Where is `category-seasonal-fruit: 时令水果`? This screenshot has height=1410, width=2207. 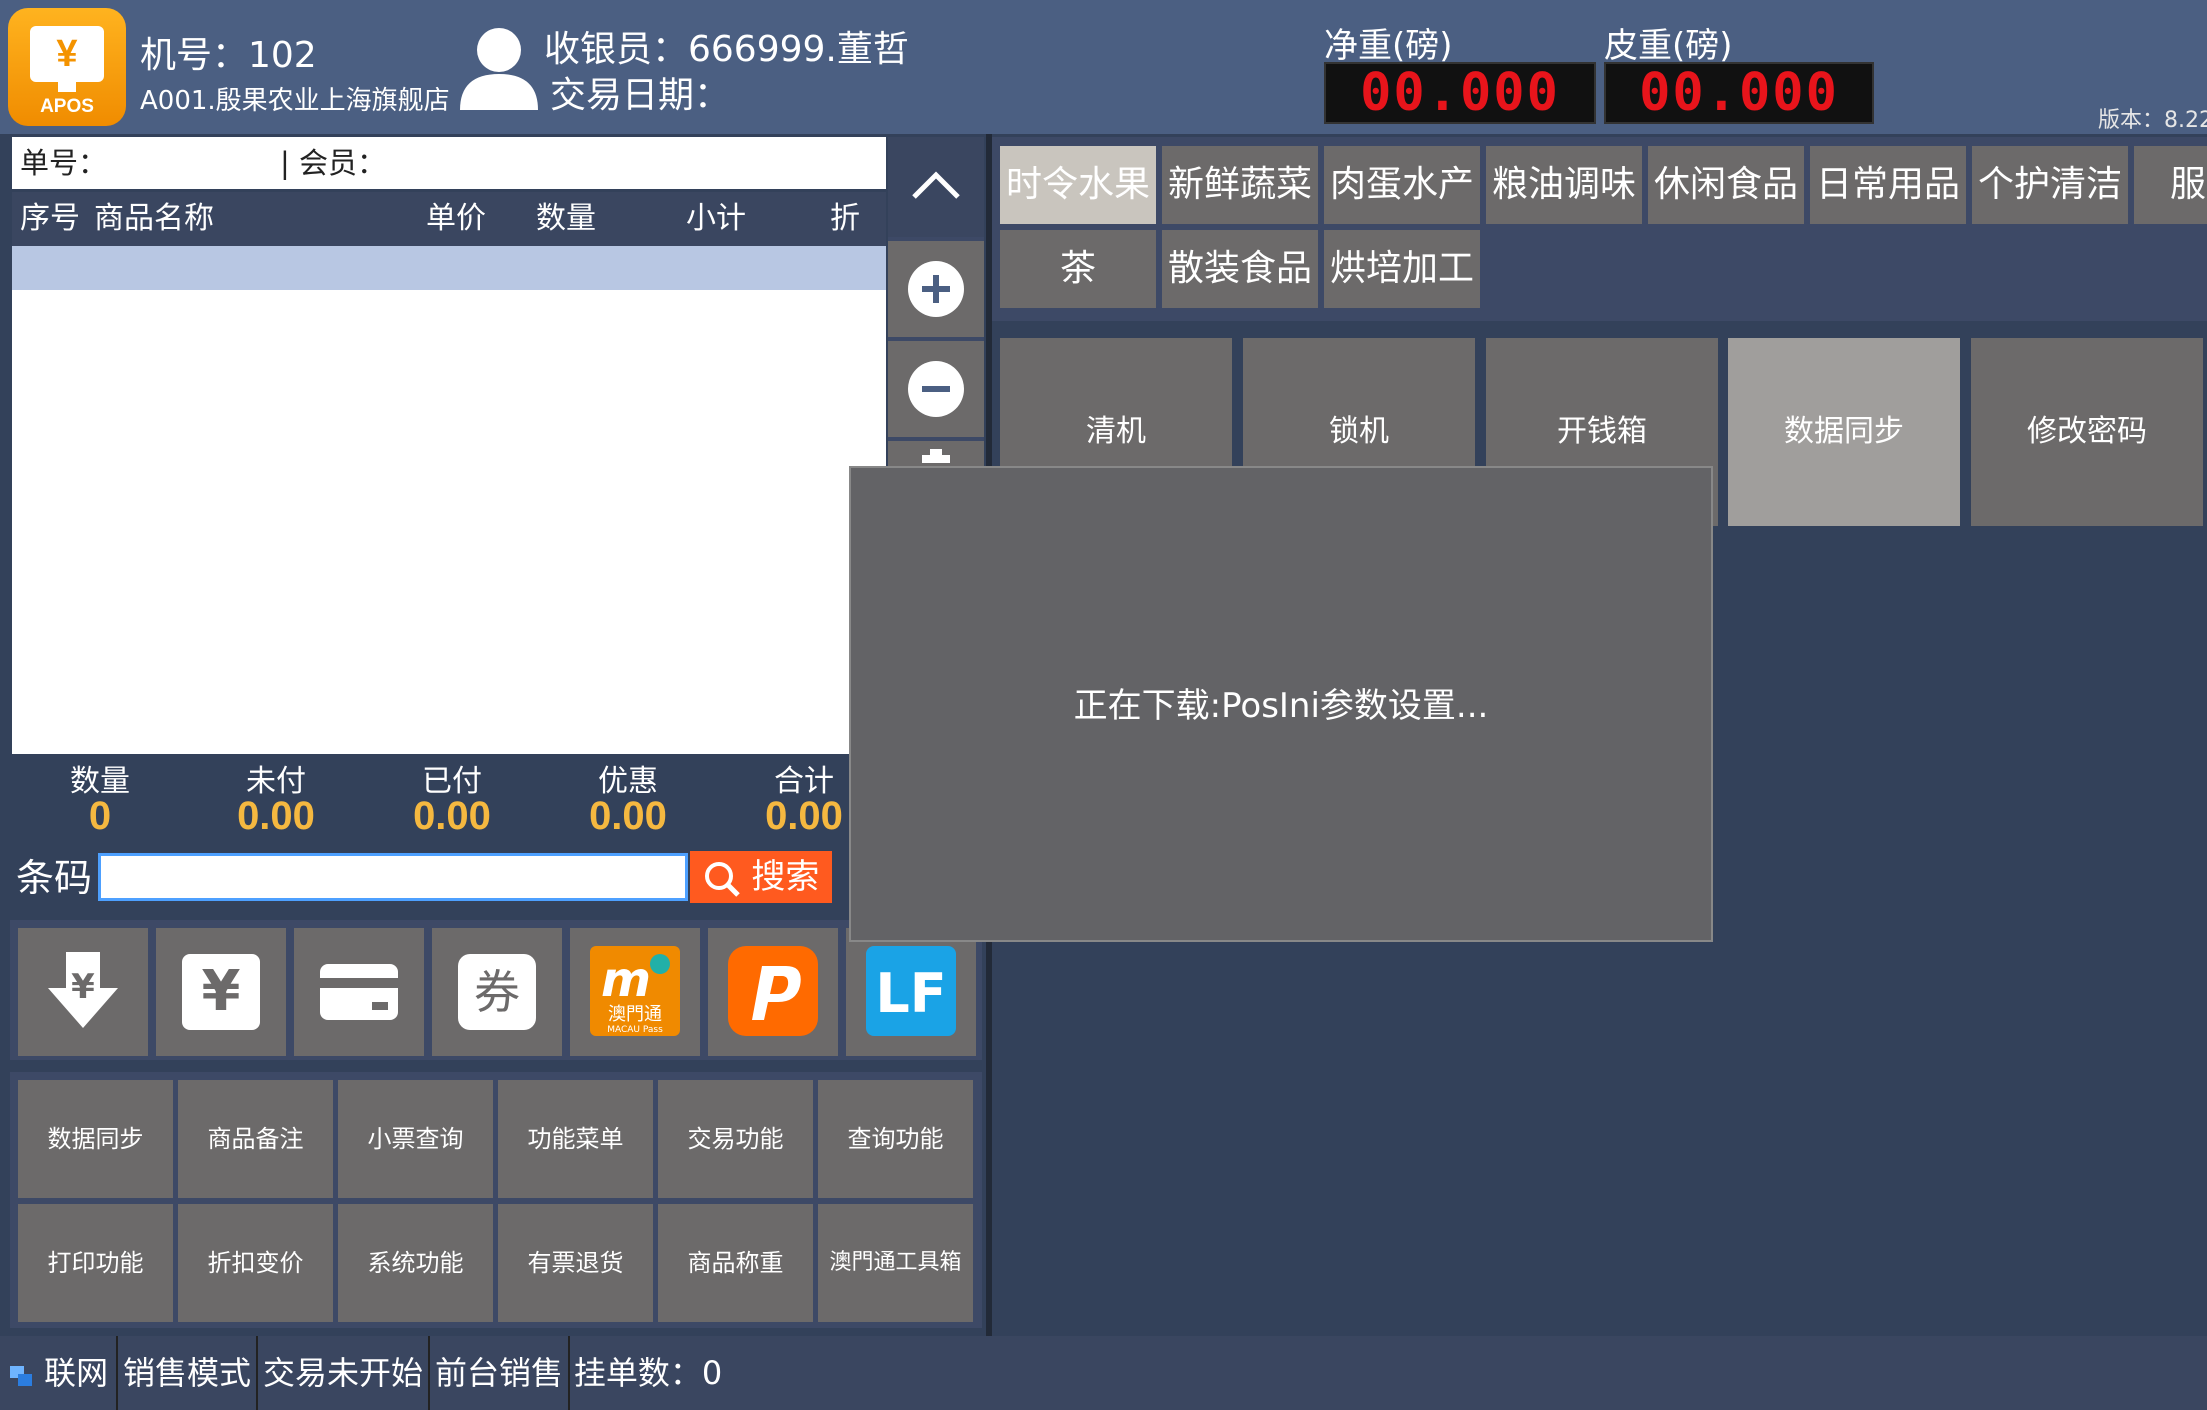 category-seasonal-fruit: 时令水果 is located at coordinates (1078, 185).